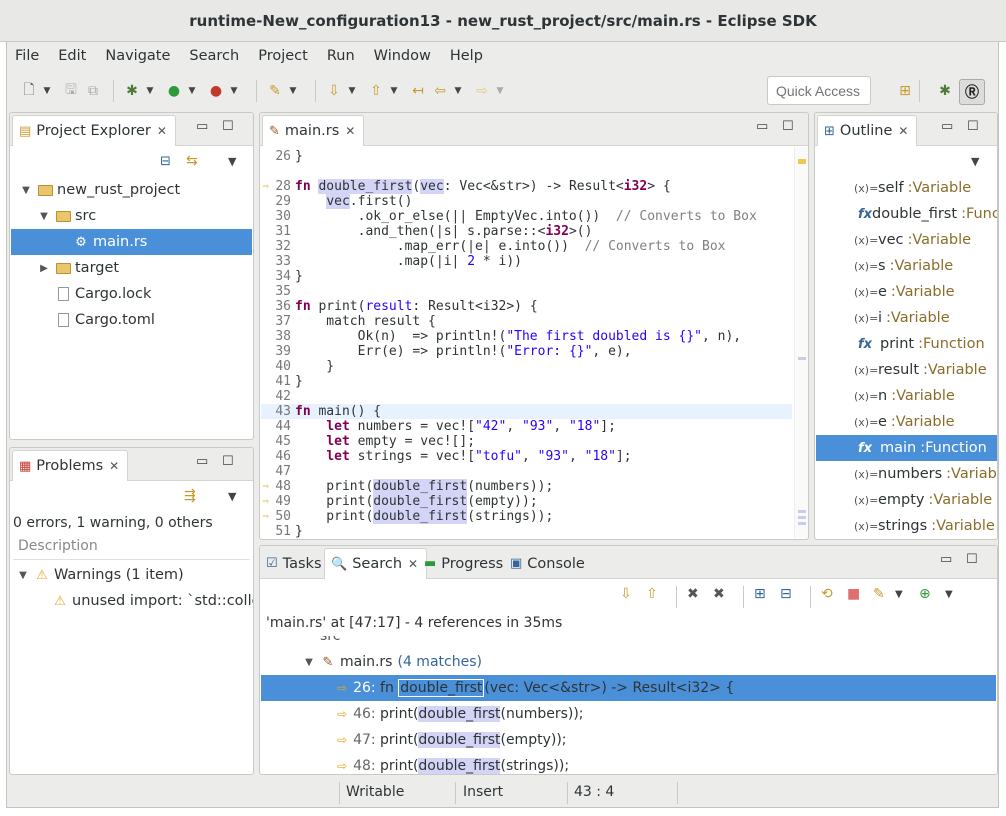  Describe the element at coordinates (275, 91) in the screenshot. I see `open-type-icon: ✎` at that location.